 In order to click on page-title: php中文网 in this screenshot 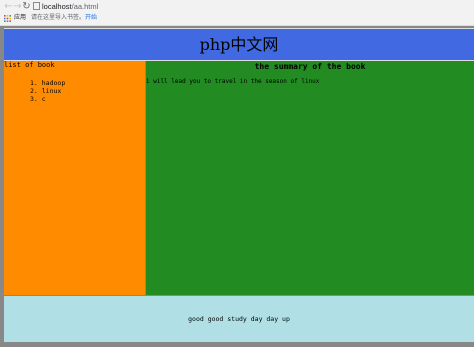, I will do `click(239, 44)`.